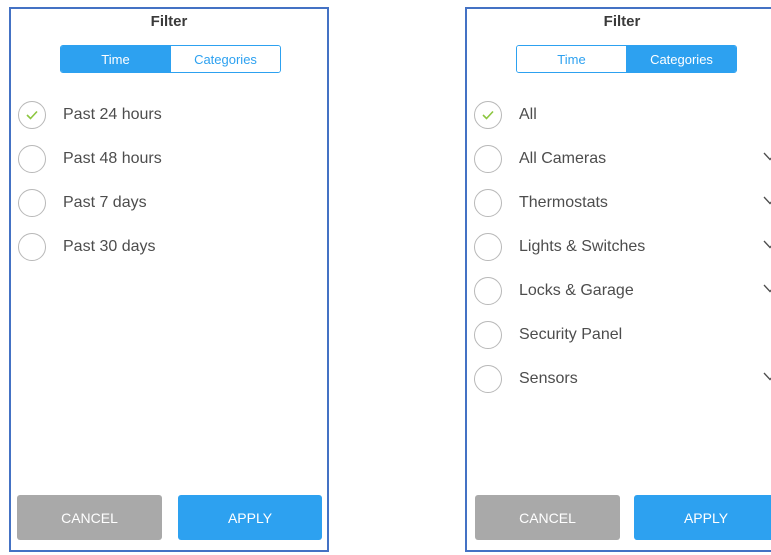 Image resolution: width=771 pixels, height=555 pixels. What do you see at coordinates (563, 202) in the screenshot?
I see `option-label: Thermostats` at bounding box center [563, 202].